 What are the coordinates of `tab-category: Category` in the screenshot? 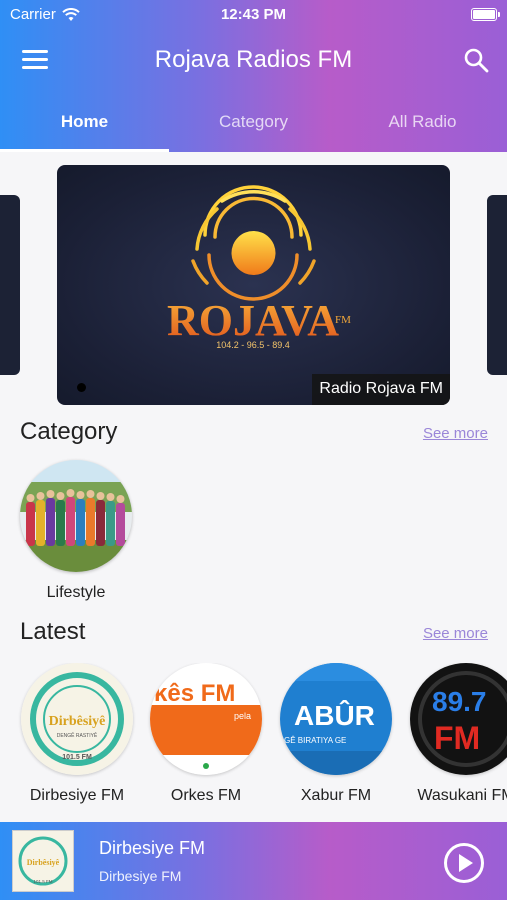 It's located at (253, 126).